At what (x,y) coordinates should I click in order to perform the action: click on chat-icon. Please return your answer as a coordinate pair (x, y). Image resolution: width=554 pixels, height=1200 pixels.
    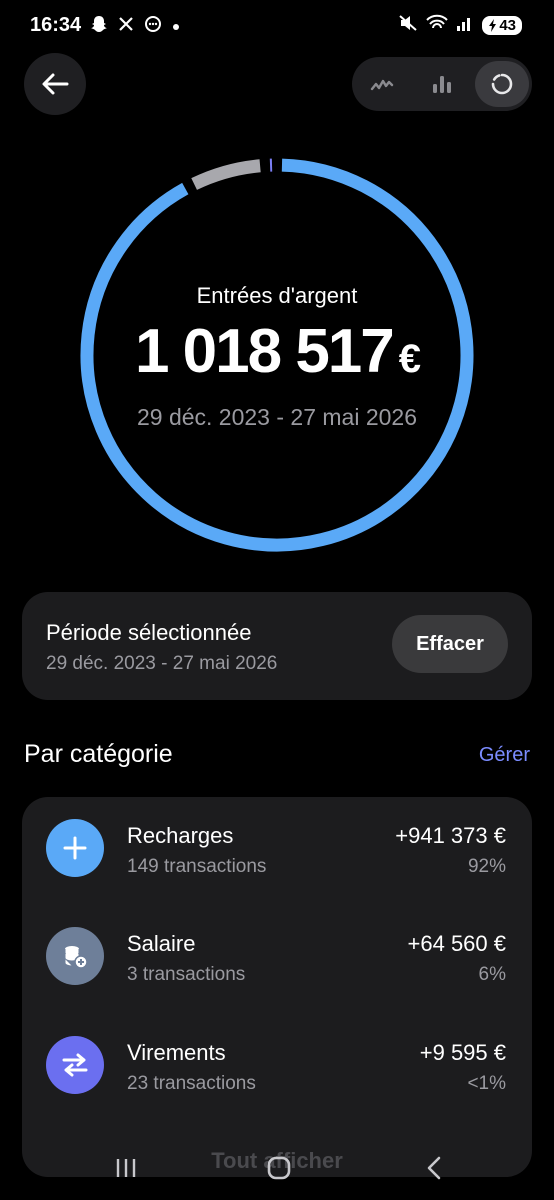
    Looking at the image, I should click on (153, 26).